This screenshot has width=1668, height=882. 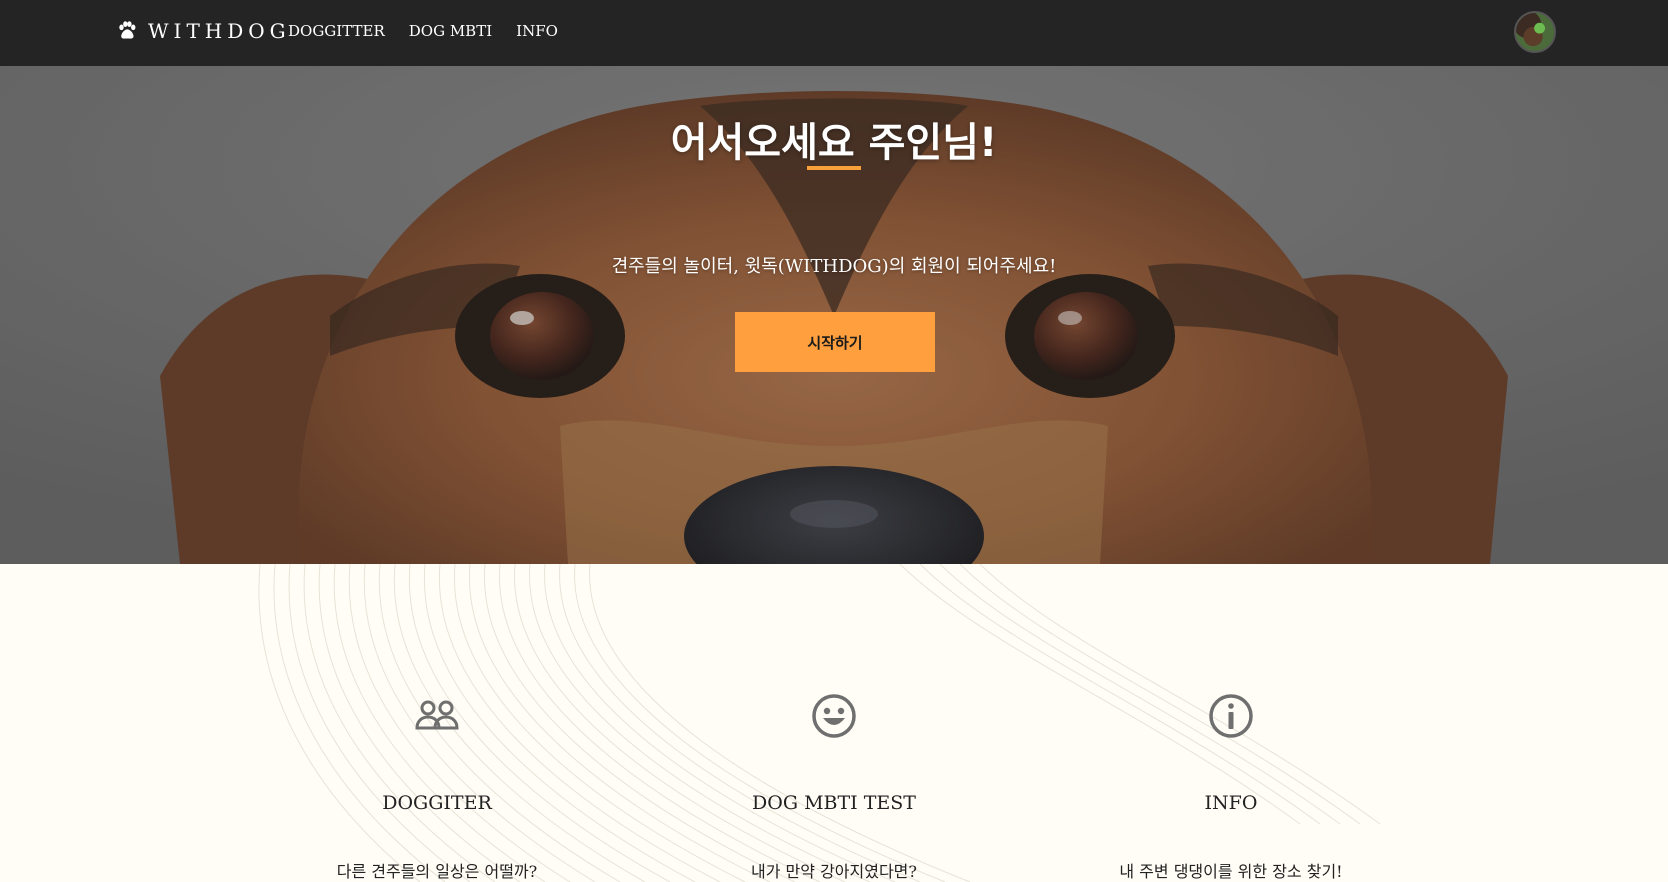 What do you see at coordinates (537, 31) in the screenshot?
I see `nav-link-info: INFO` at bounding box center [537, 31].